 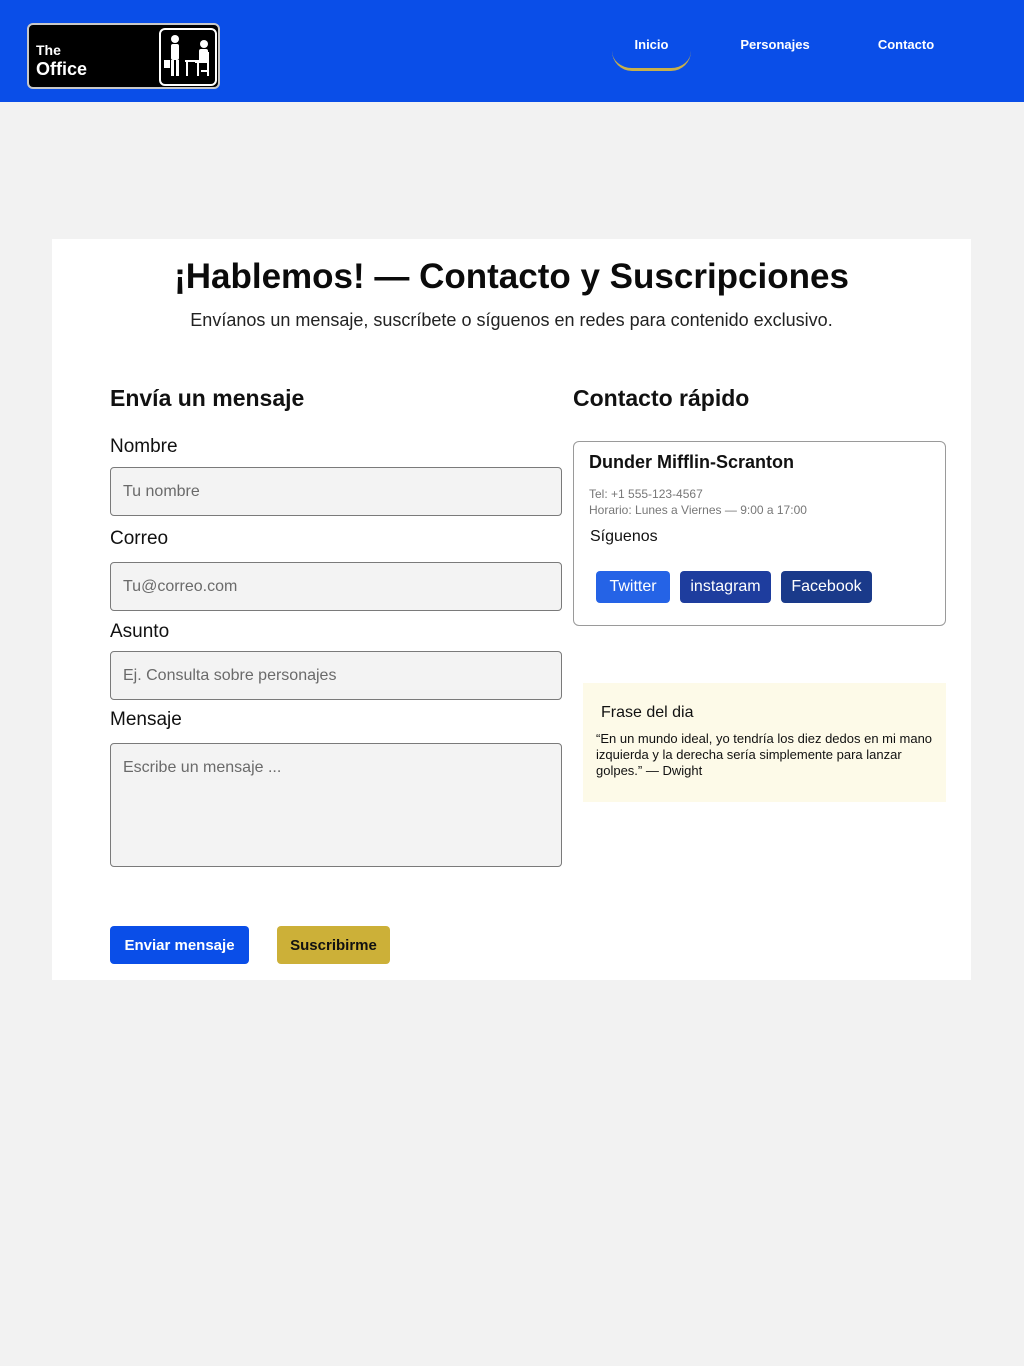 What do you see at coordinates (661, 398) in the screenshot?
I see `quick-contact-heading: Contacto rápido` at bounding box center [661, 398].